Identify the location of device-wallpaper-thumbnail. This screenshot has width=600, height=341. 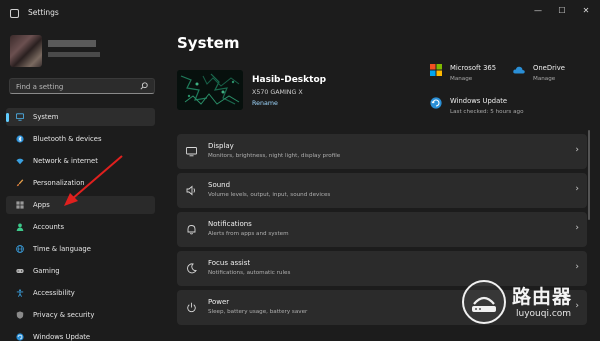
(210, 90).